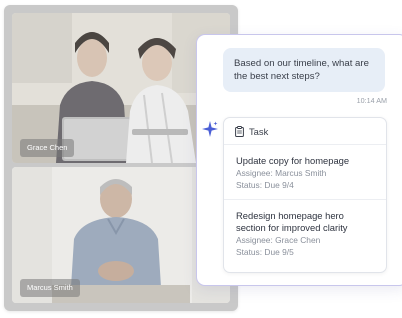 The height and width of the screenshot is (318, 402). What do you see at coordinates (210, 129) in the screenshot?
I see `sparkle-icon` at bounding box center [210, 129].